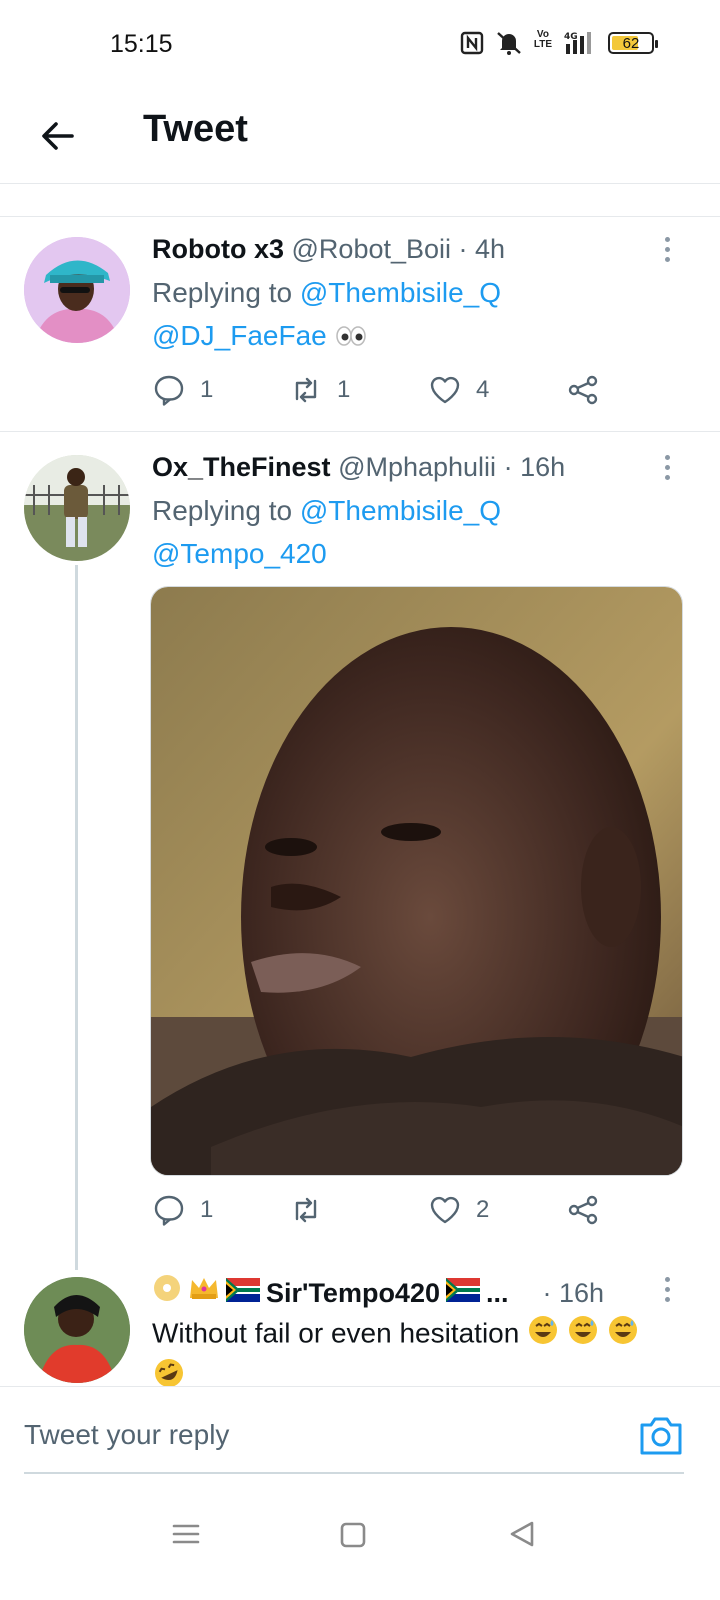  I want to click on reply-input: Tweet your reply, so click(126, 1435).